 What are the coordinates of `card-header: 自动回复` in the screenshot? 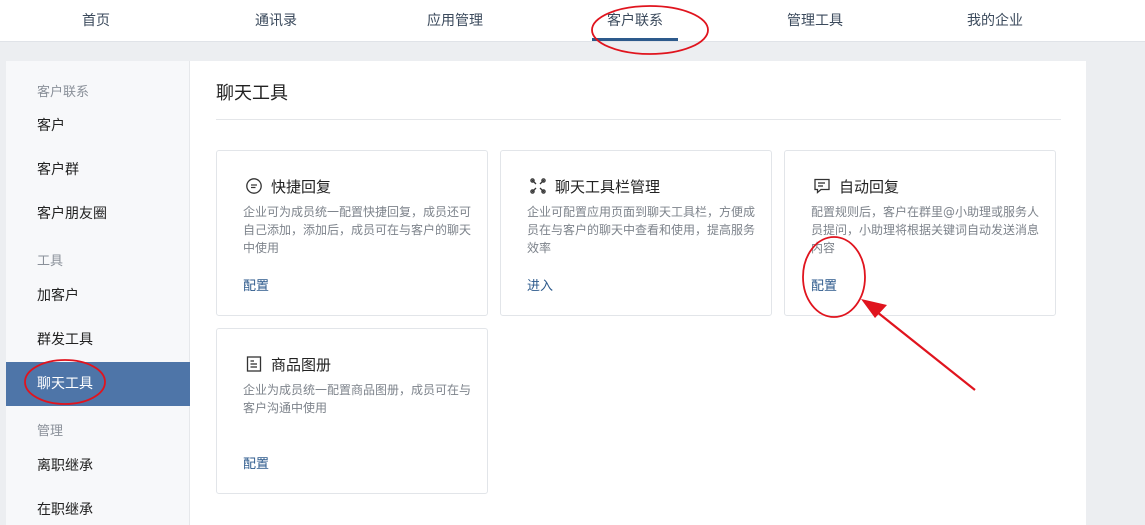 It's located at (855, 186).